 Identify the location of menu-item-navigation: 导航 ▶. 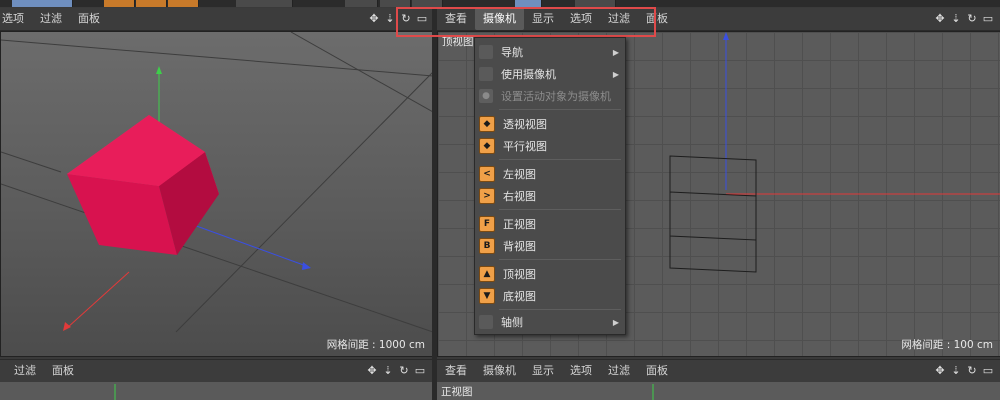
(550, 52).